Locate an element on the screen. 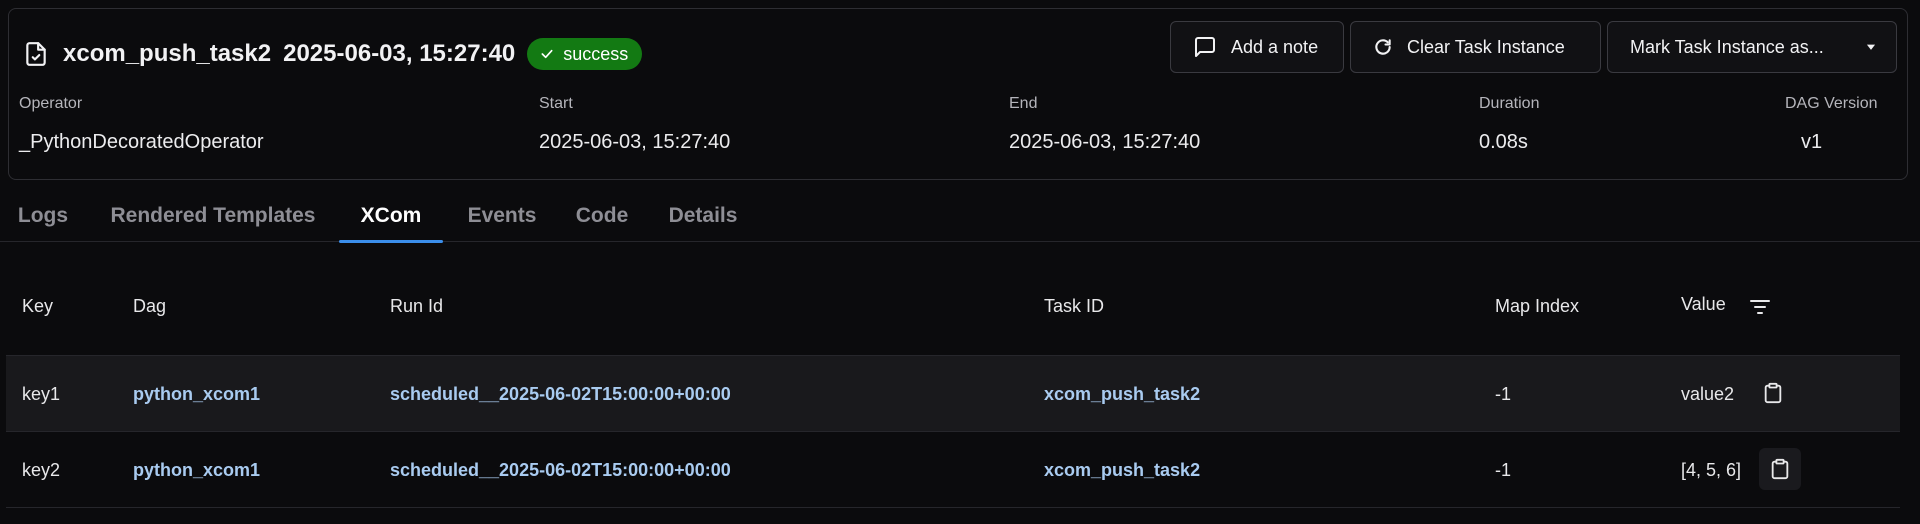 The image size is (1920, 524). end-label: End is located at coordinates (1023, 103).